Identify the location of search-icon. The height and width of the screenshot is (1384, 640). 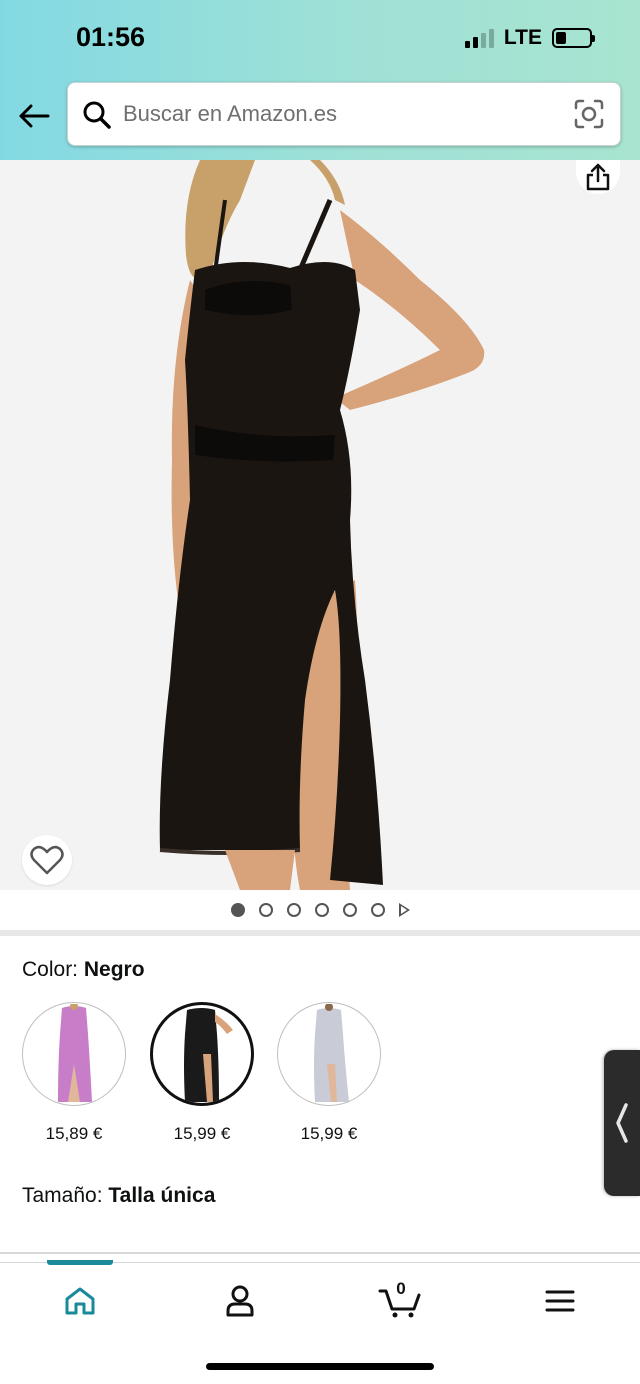
(97, 115).